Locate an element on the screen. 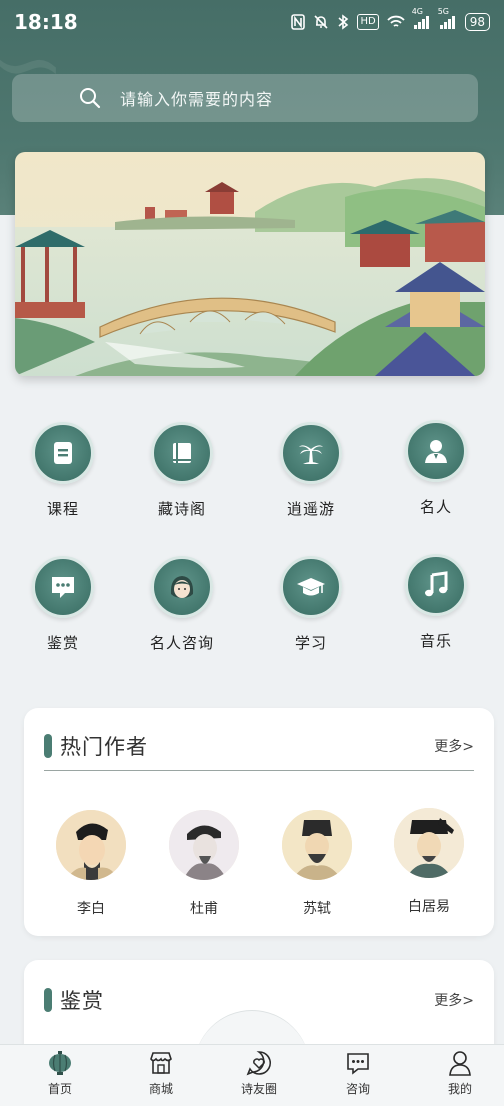  su-shi-portrait-image is located at coordinates (317, 845).